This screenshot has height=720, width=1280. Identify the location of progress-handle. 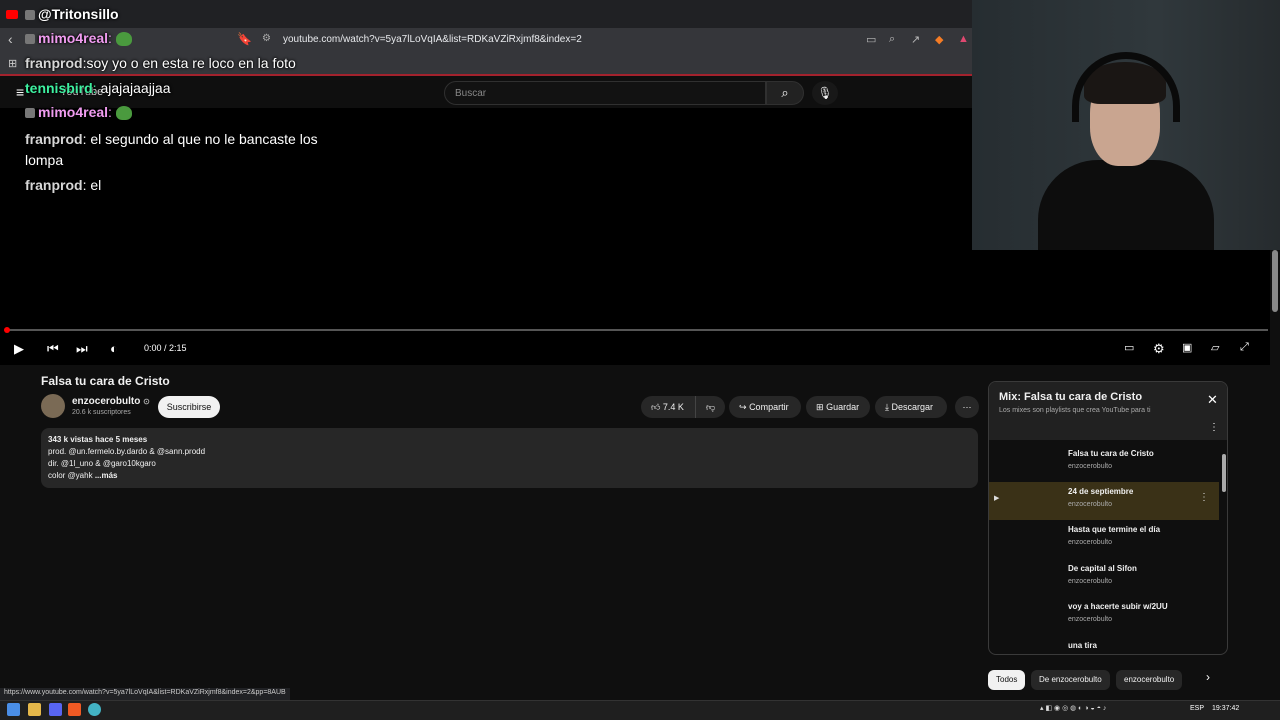
(7, 330).